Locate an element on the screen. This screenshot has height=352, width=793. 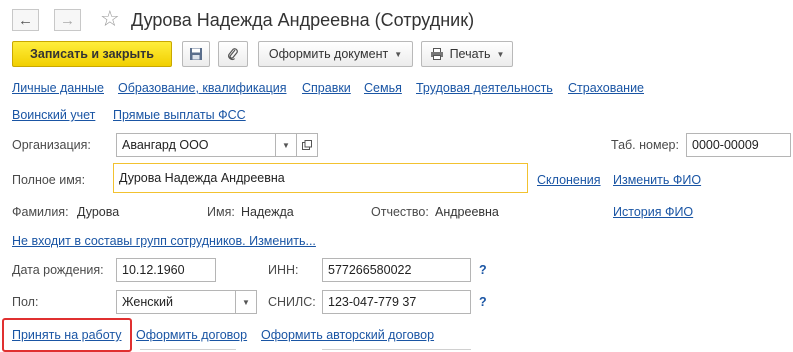
first-name-value: Надежда is located at coordinates (267, 212).